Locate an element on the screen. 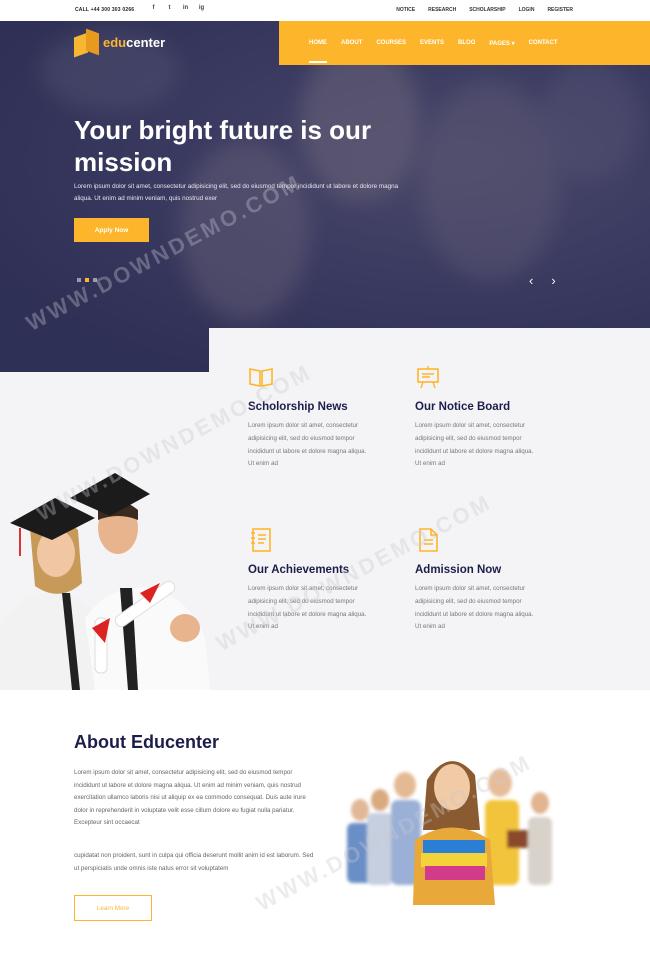  top-link-research: RESEARCH is located at coordinates (442, 10).